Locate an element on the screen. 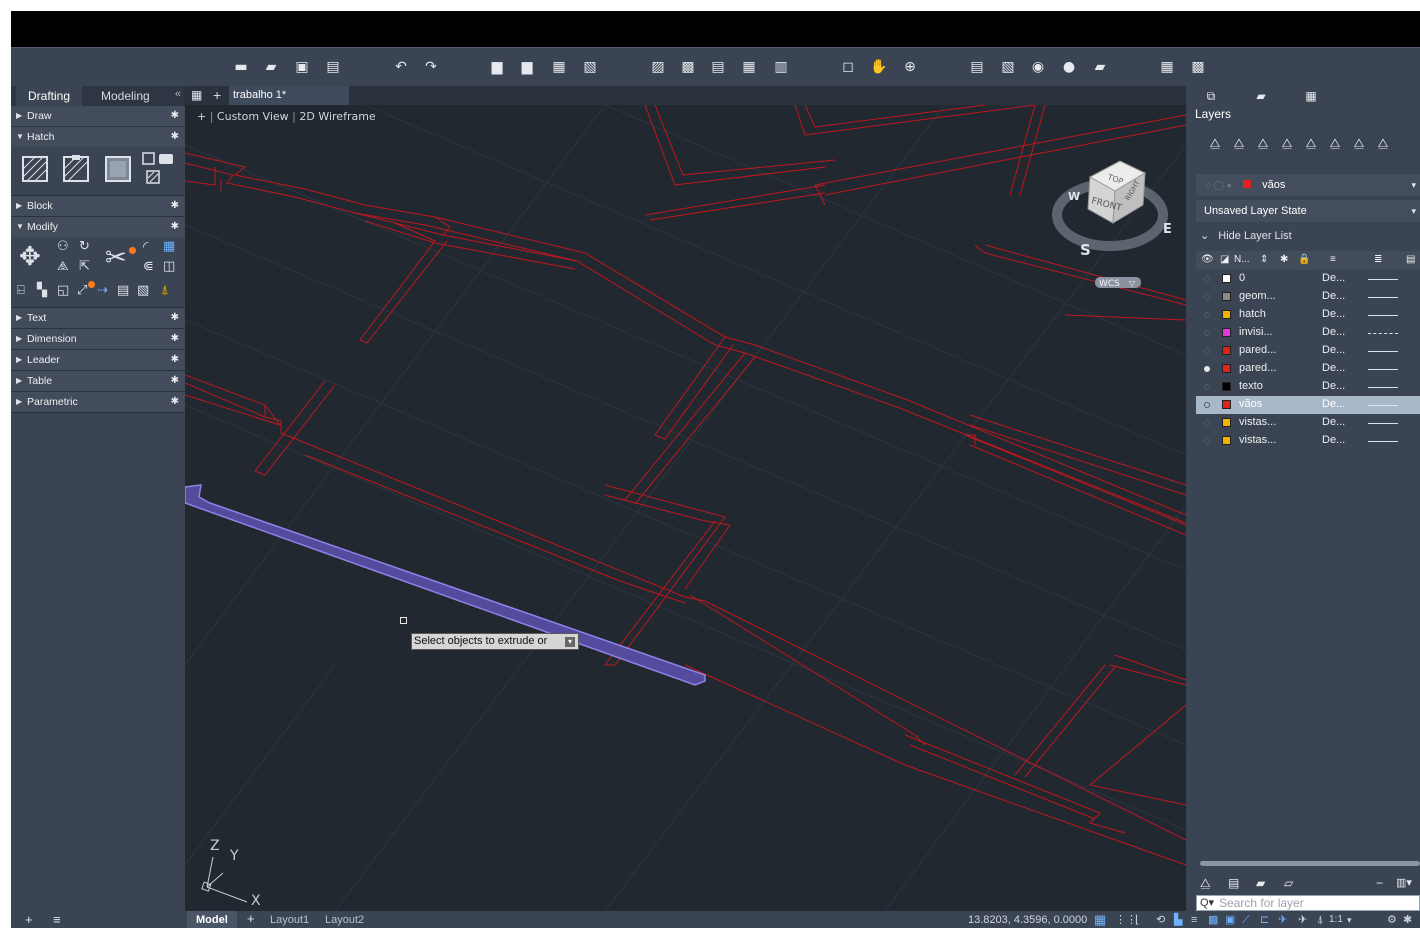 This screenshot has width=1420, height=928. new-tab-button: + is located at coordinates (217, 95).